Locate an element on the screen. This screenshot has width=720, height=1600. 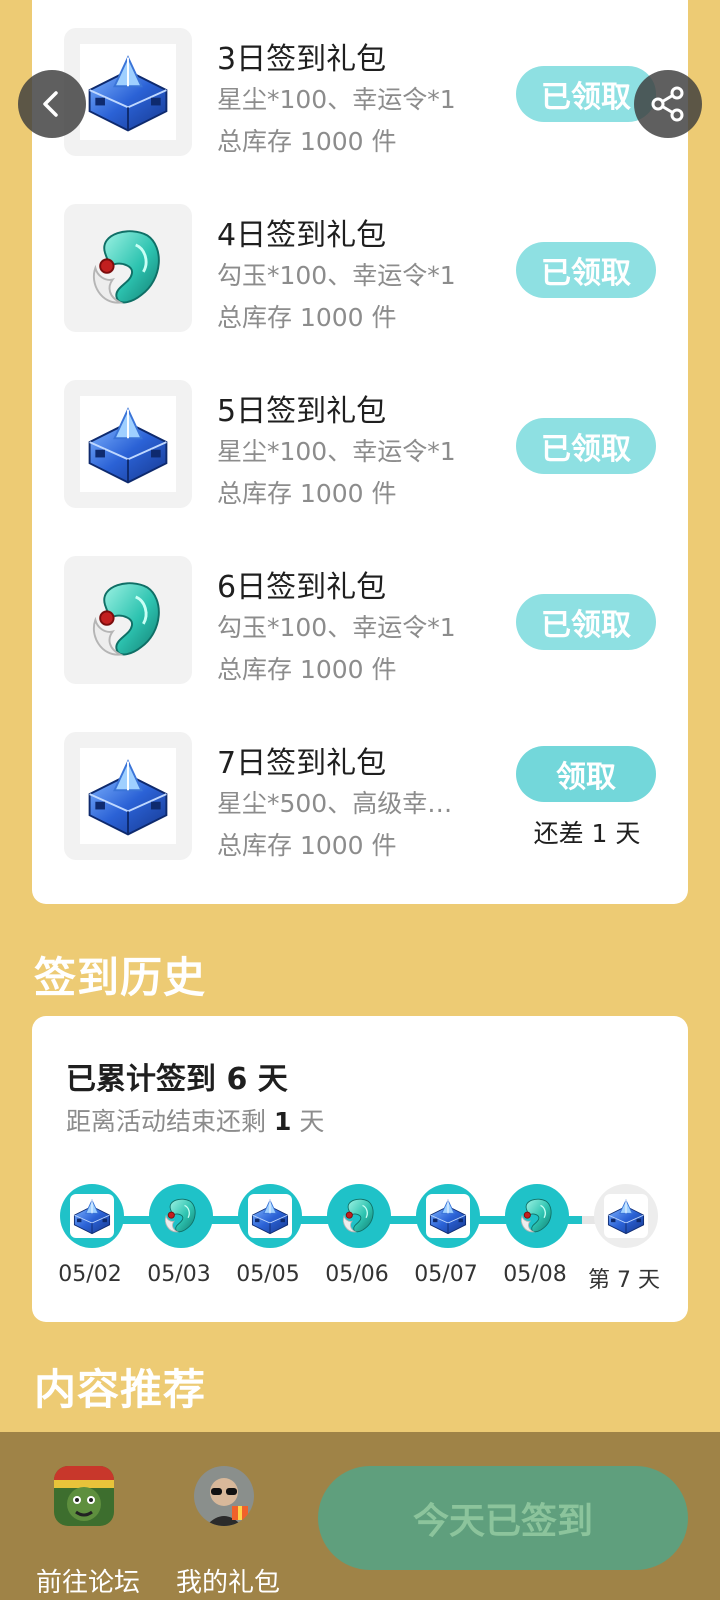
timeline-label: 05/07 is located at coordinates (446, 1274).